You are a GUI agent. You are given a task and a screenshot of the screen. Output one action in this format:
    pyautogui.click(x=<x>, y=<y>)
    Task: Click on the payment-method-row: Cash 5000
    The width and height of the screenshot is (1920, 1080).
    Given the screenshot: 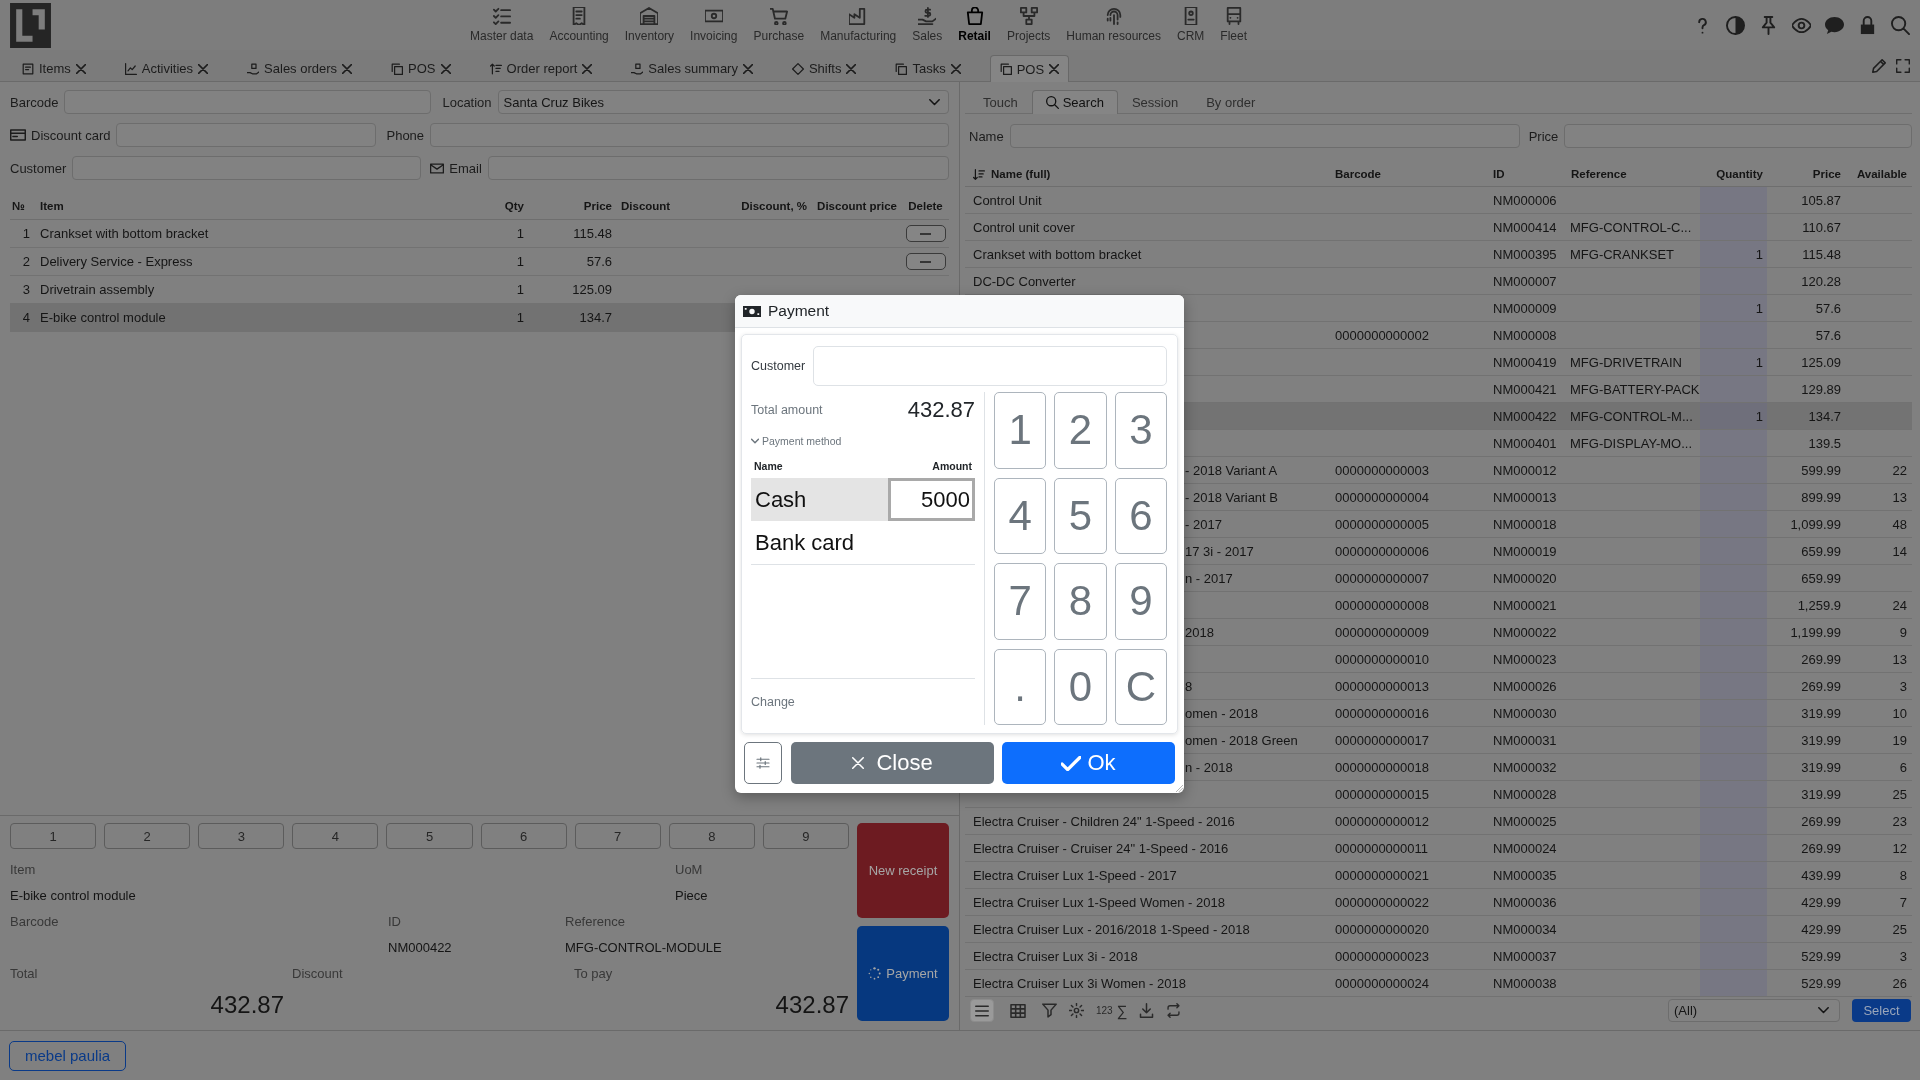 What is the action you would take?
    pyautogui.click(x=863, y=499)
    